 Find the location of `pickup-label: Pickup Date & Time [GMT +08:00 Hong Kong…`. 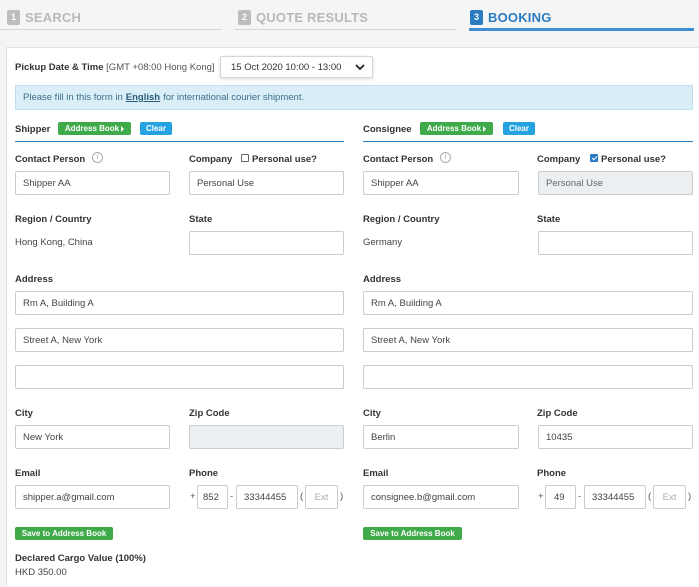

pickup-label: Pickup Date & Time [GMT +08:00 Hong Kong… is located at coordinates (115, 67).